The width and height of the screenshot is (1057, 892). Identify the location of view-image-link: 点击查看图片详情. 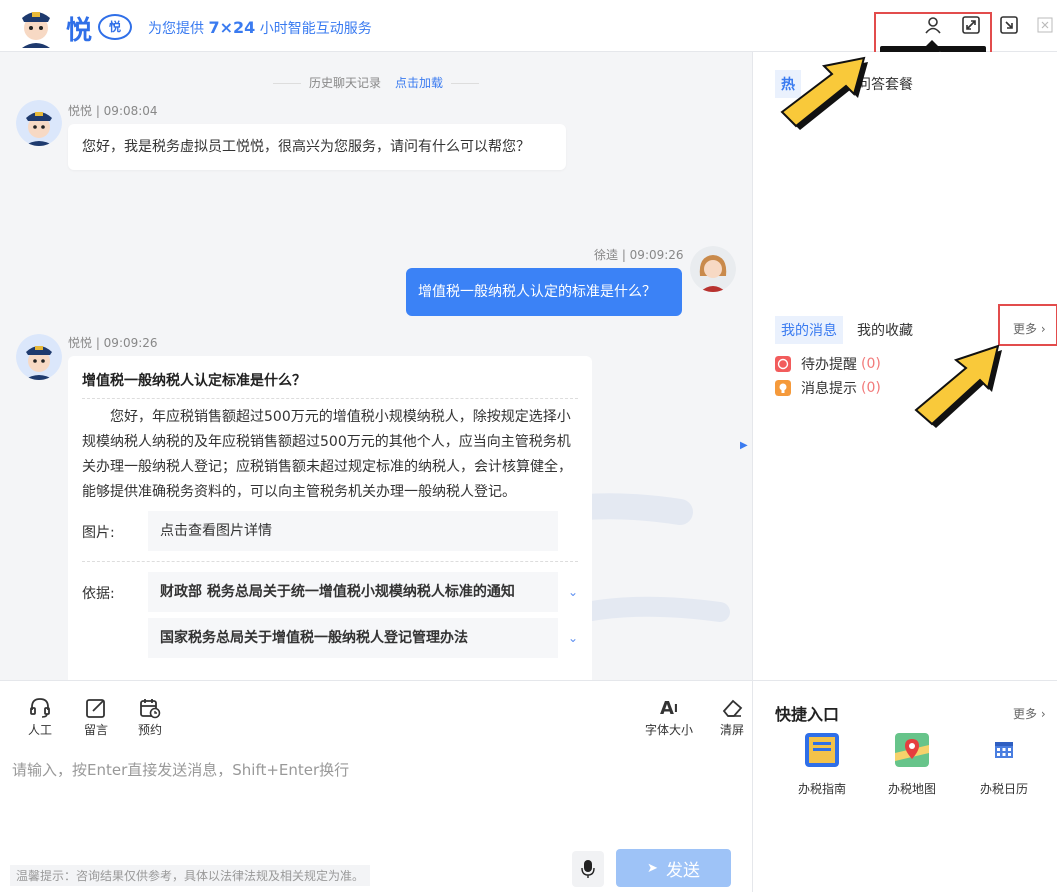
(353, 531).